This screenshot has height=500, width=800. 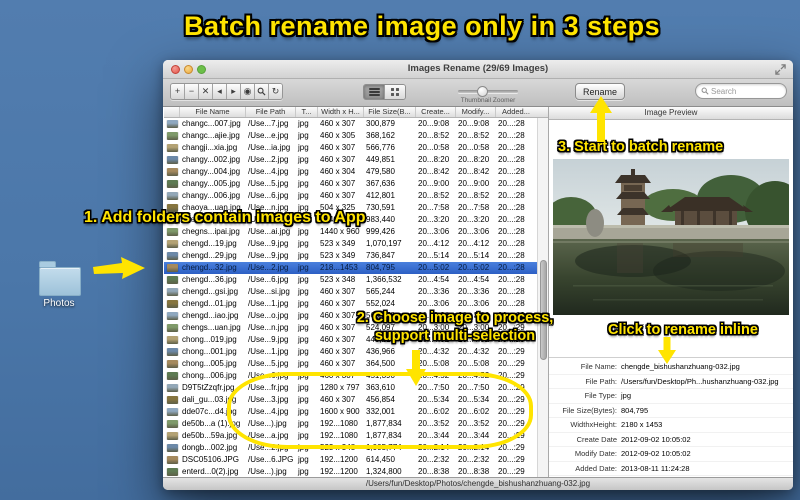 I want to click on cell-file-size: 730,591, so click(x=380, y=207).